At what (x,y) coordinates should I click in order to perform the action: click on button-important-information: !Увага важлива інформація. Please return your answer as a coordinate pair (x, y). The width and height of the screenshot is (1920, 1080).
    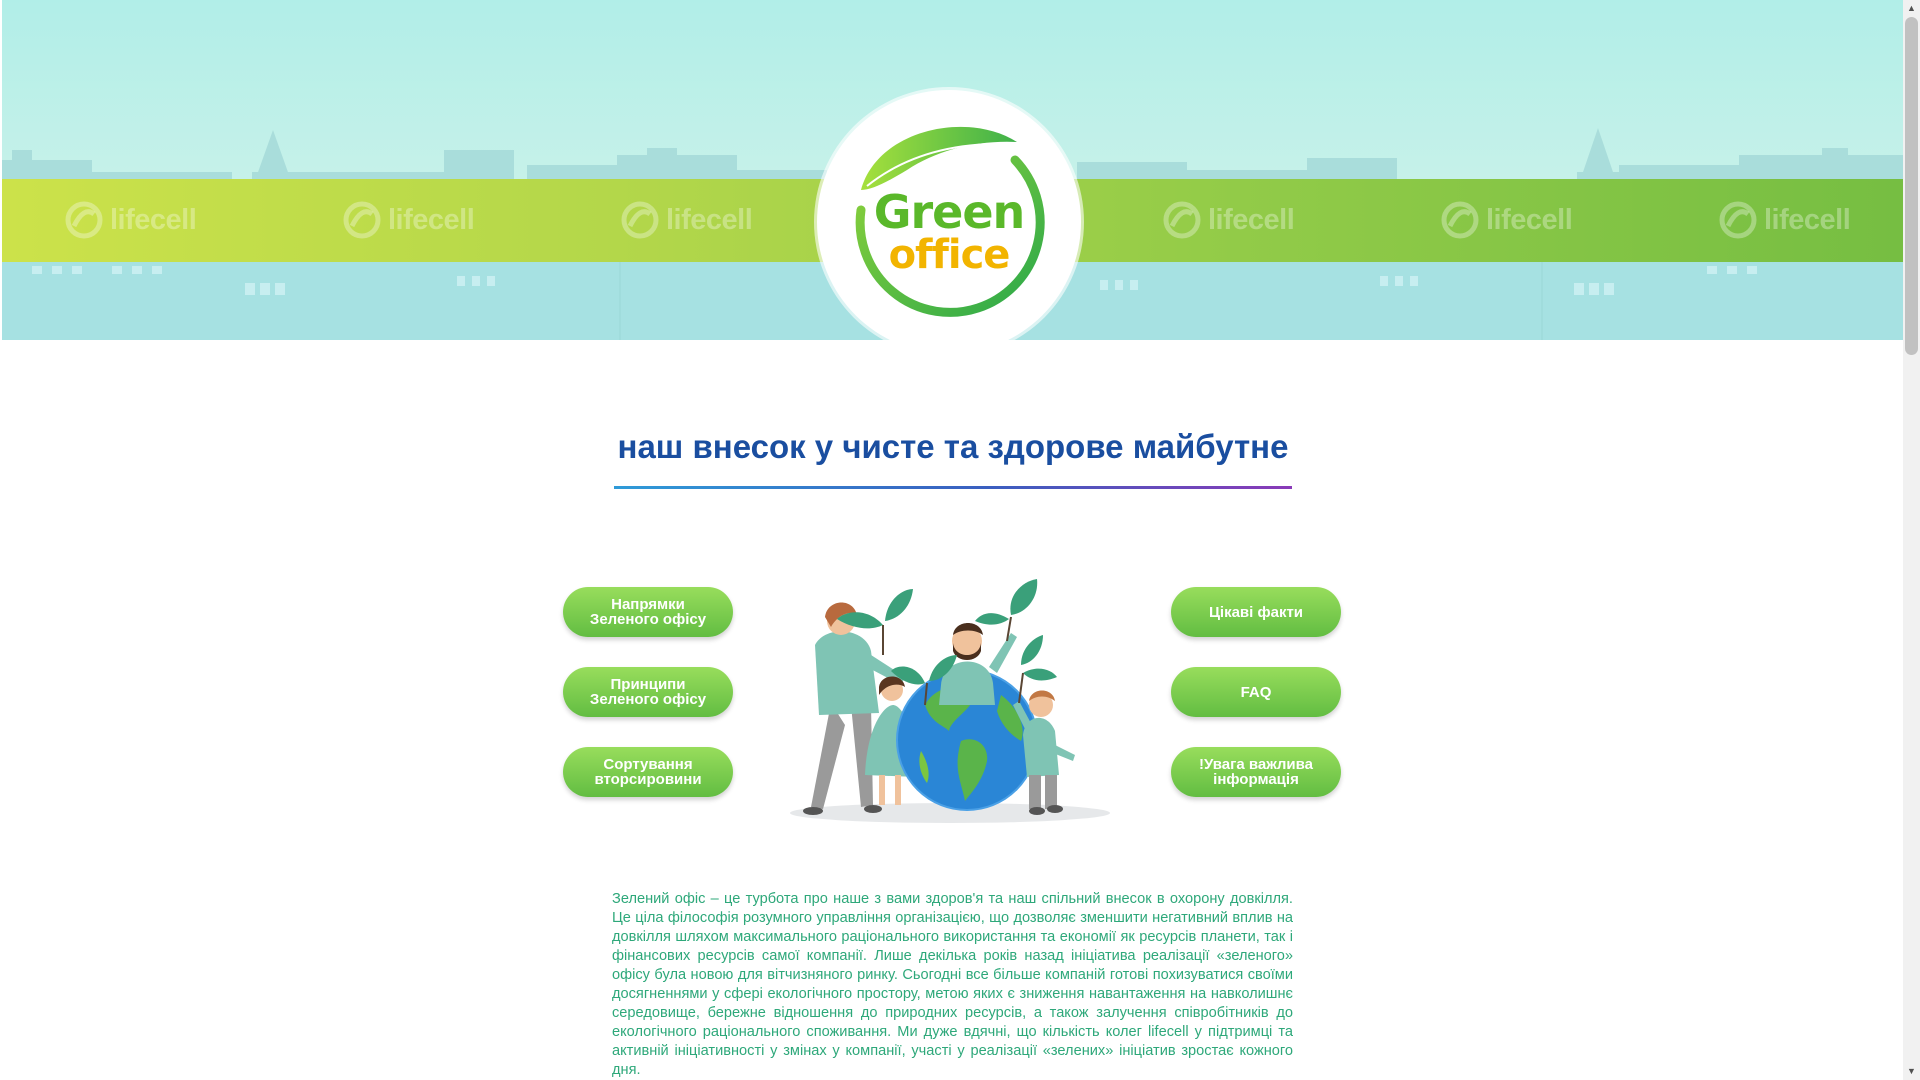
    Looking at the image, I should click on (1256, 772).